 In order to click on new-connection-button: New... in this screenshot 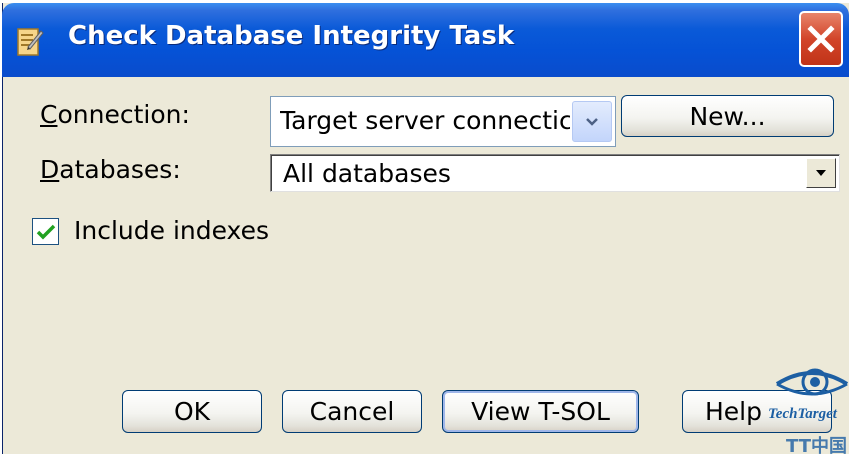, I will do `click(727, 116)`.